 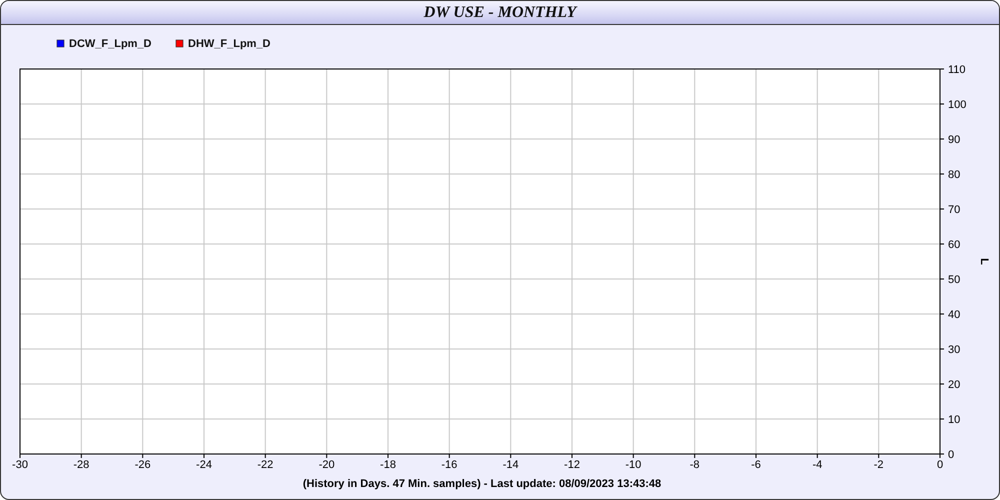 I want to click on y-tick-label: 110, so click(x=957, y=70).